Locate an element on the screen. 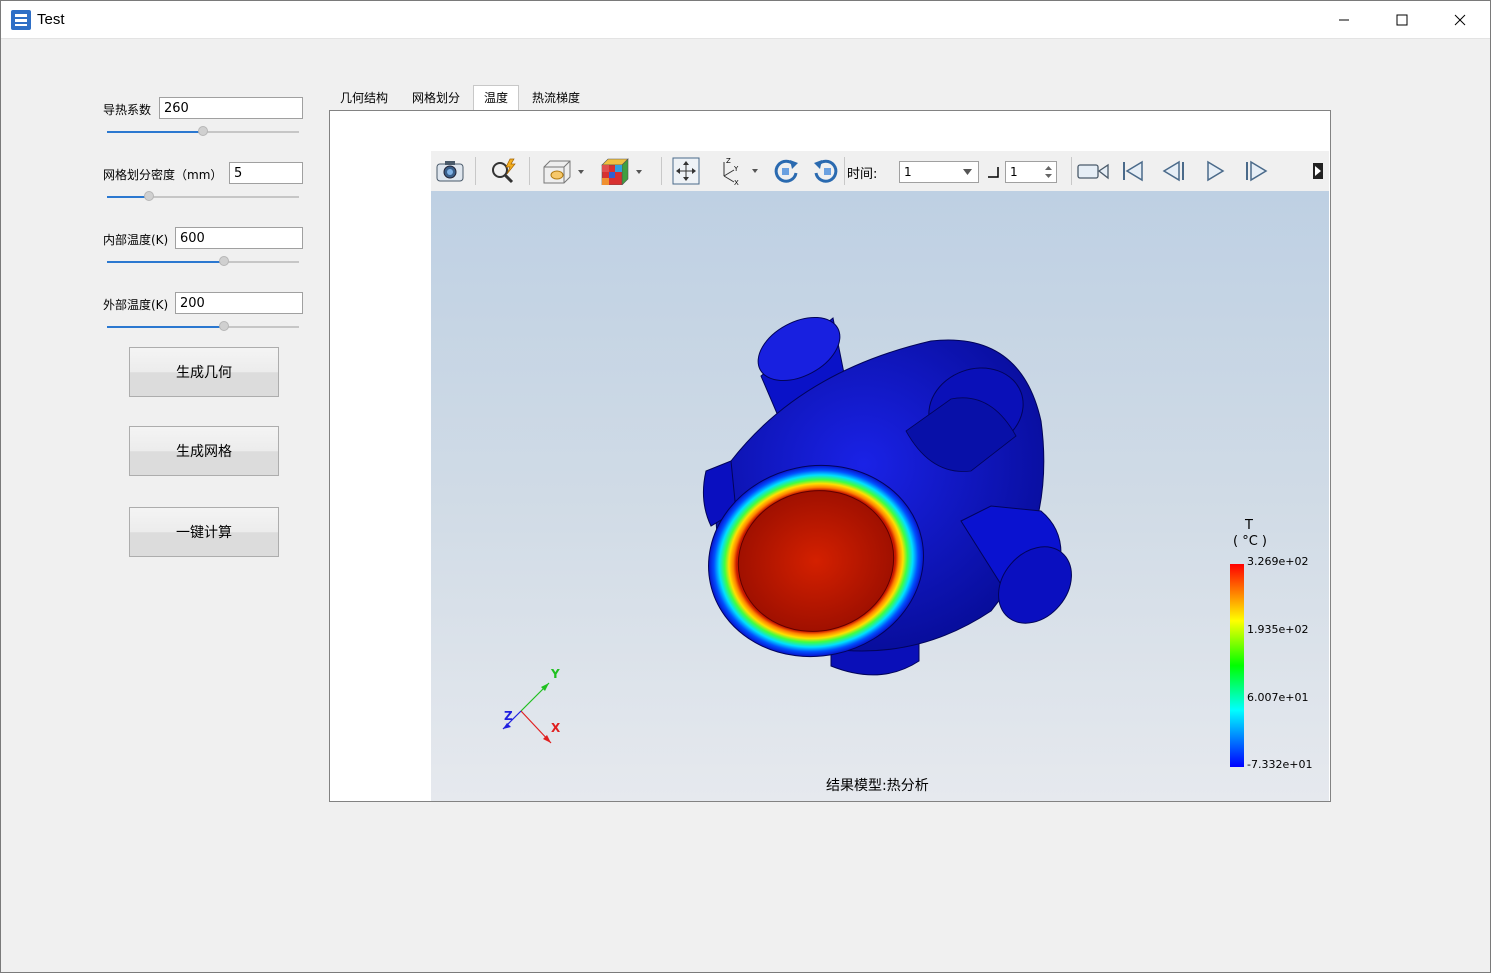  fit-view-button is located at coordinates (686, 171).